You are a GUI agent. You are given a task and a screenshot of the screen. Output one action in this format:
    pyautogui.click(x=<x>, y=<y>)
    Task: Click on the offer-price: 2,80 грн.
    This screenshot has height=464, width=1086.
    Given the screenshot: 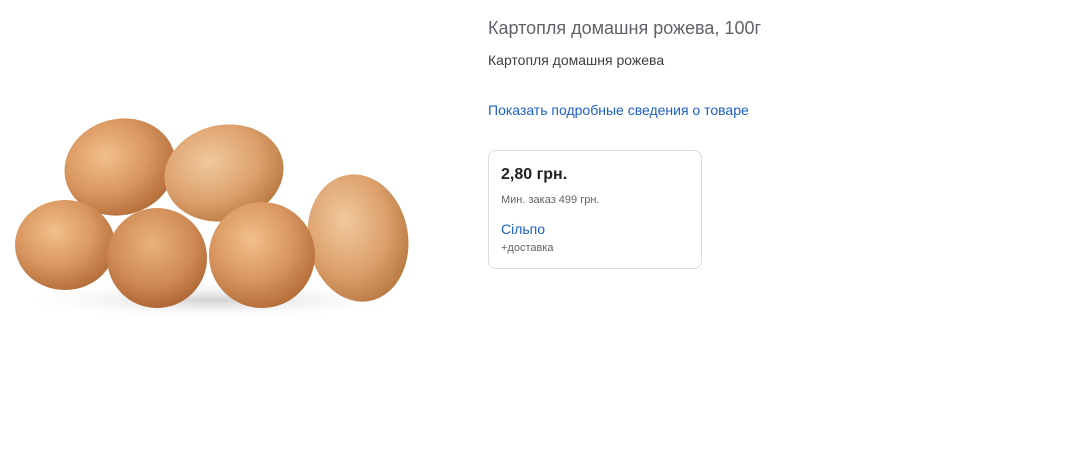 What is the action you would take?
    pyautogui.click(x=534, y=174)
    